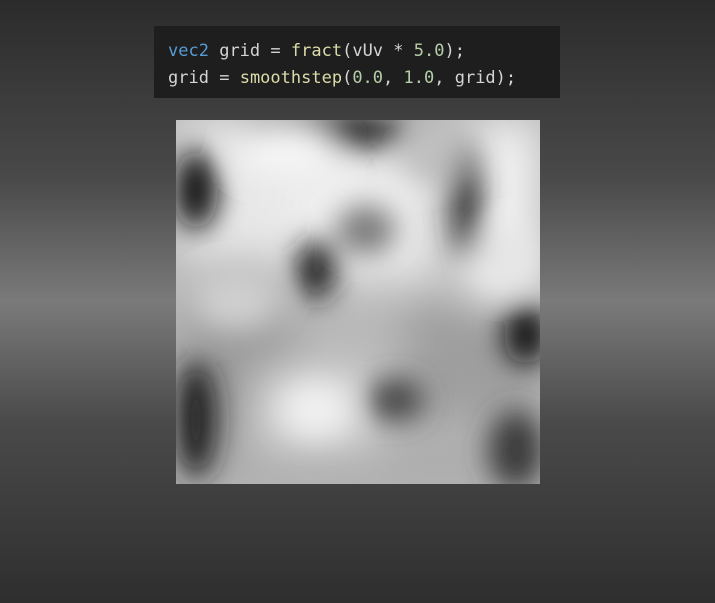  I want to click on number-literal: 5.0, so click(429, 51).